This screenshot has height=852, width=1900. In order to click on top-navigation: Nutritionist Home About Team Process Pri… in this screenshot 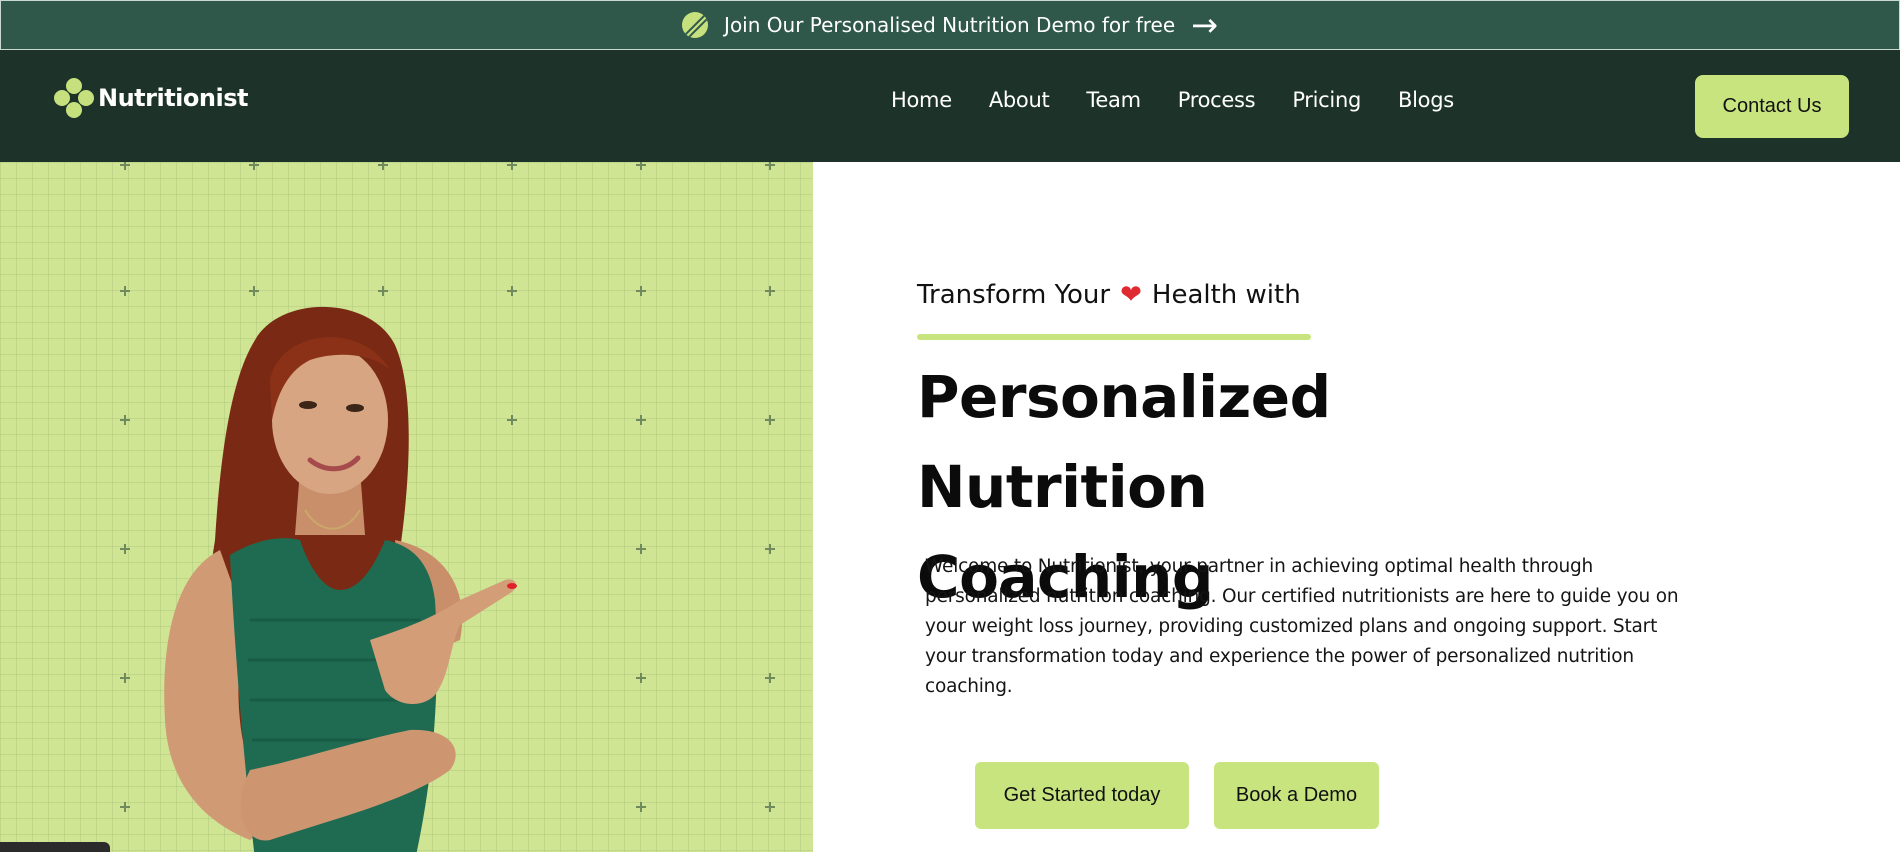, I will do `click(950, 106)`.